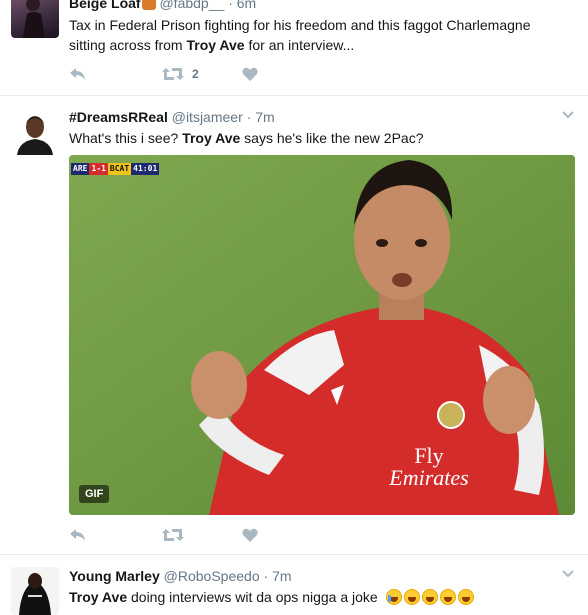  I want to click on shirt-sponsor-line: Fly, so click(429, 455).